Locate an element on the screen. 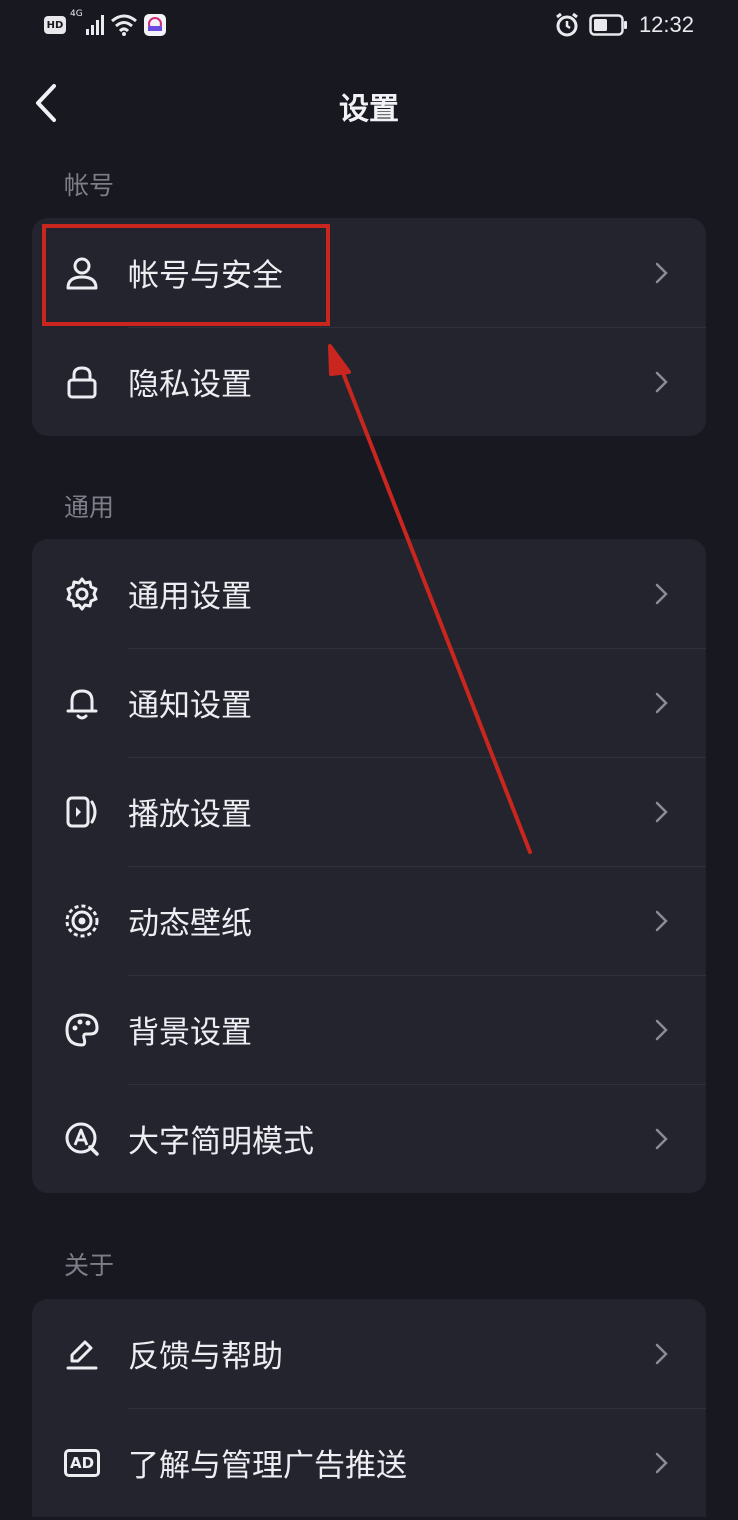 The width and height of the screenshot is (738, 1520). about-card: 反馈与帮助 AD 了解与管理广告推送 is located at coordinates (369, 1408).